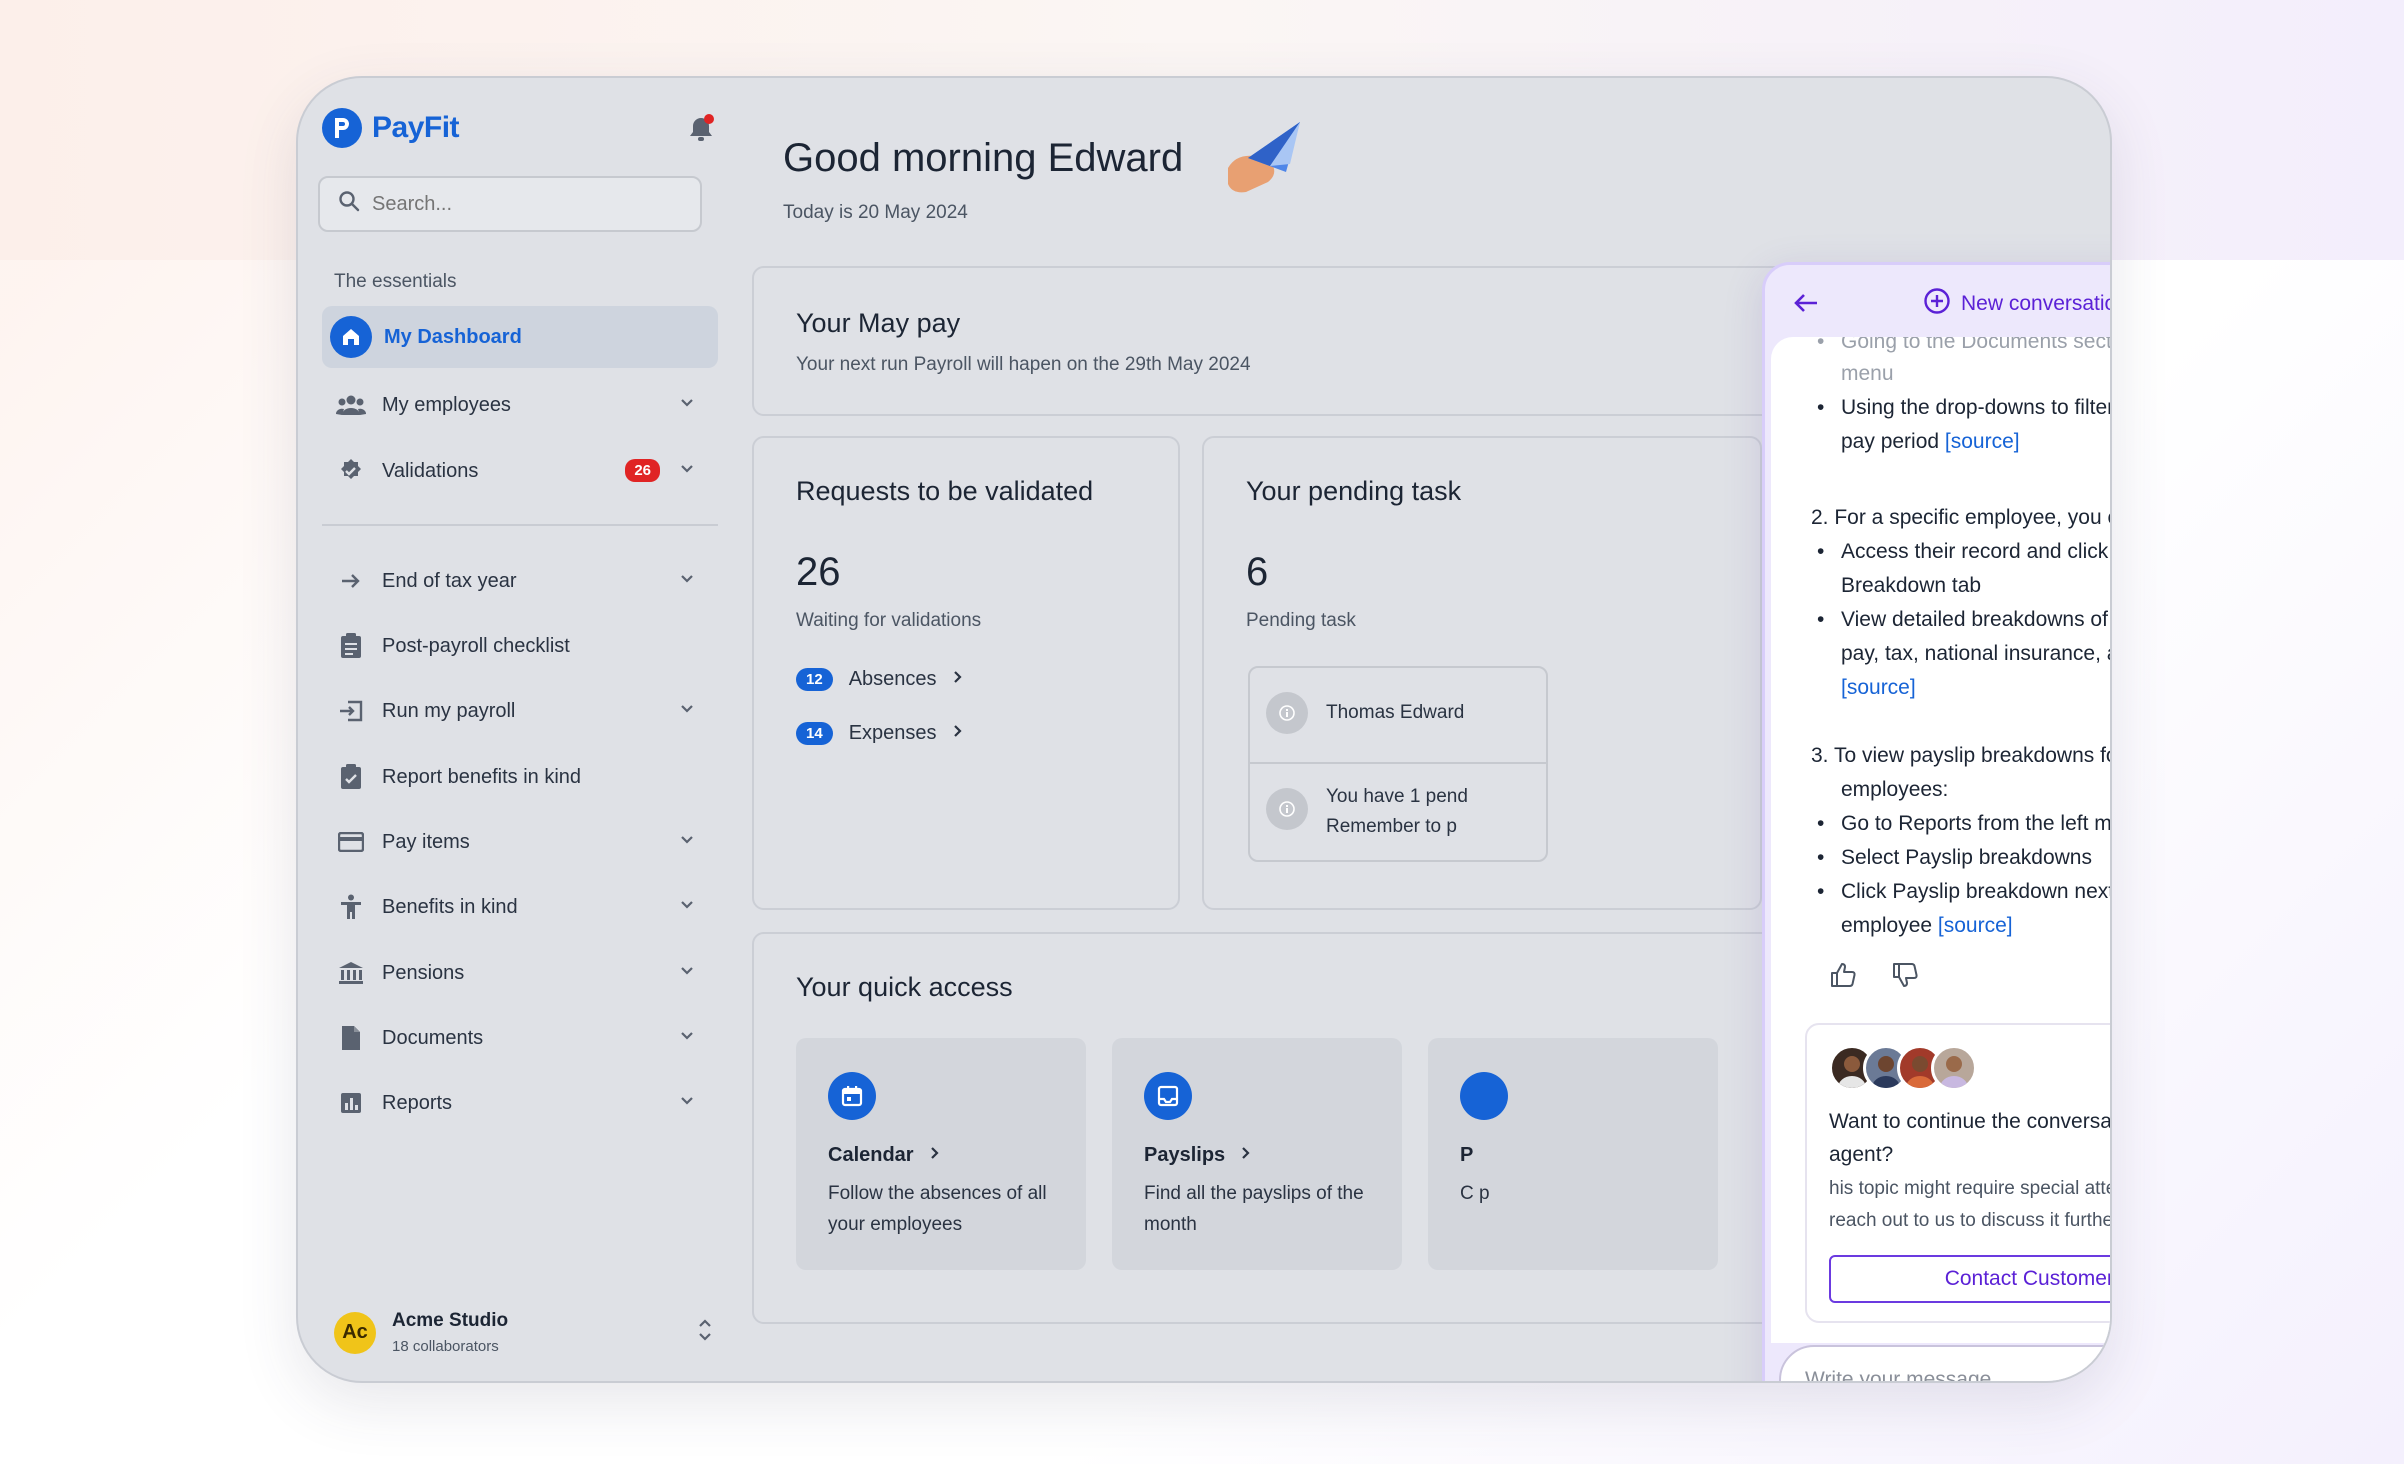 The image size is (2404, 1464). What do you see at coordinates (430, 470) in the screenshot?
I see `sidebar-item-label: Validations` at bounding box center [430, 470].